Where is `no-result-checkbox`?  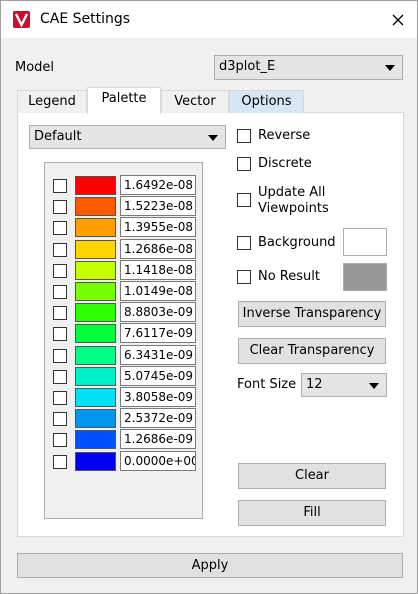
no-result-checkbox is located at coordinates (244, 277).